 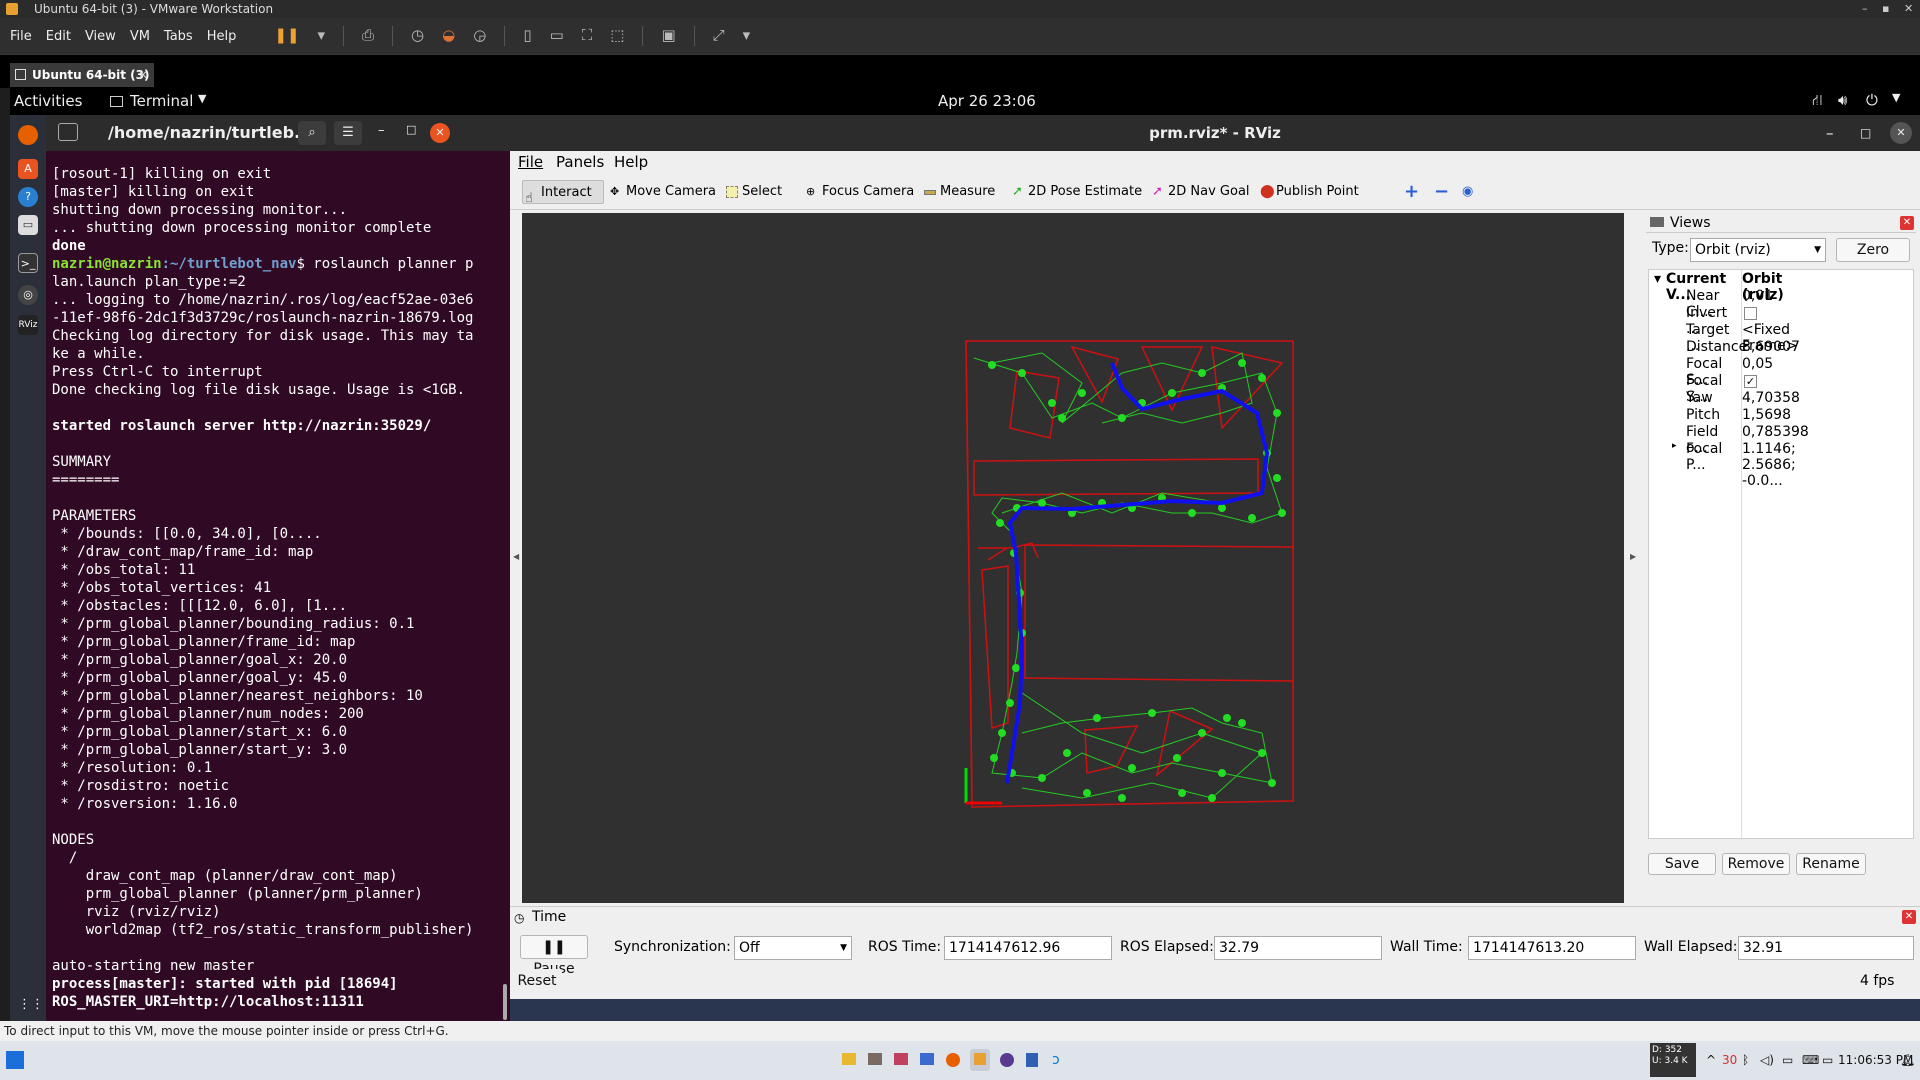 What do you see at coordinates (587, 36) in the screenshot?
I see `fullscreen-icon: ⛶` at bounding box center [587, 36].